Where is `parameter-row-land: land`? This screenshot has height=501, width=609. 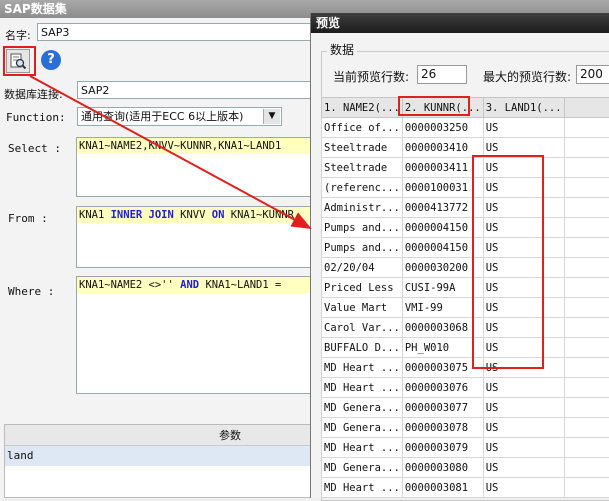 parameter-row-land: land is located at coordinates (160, 456).